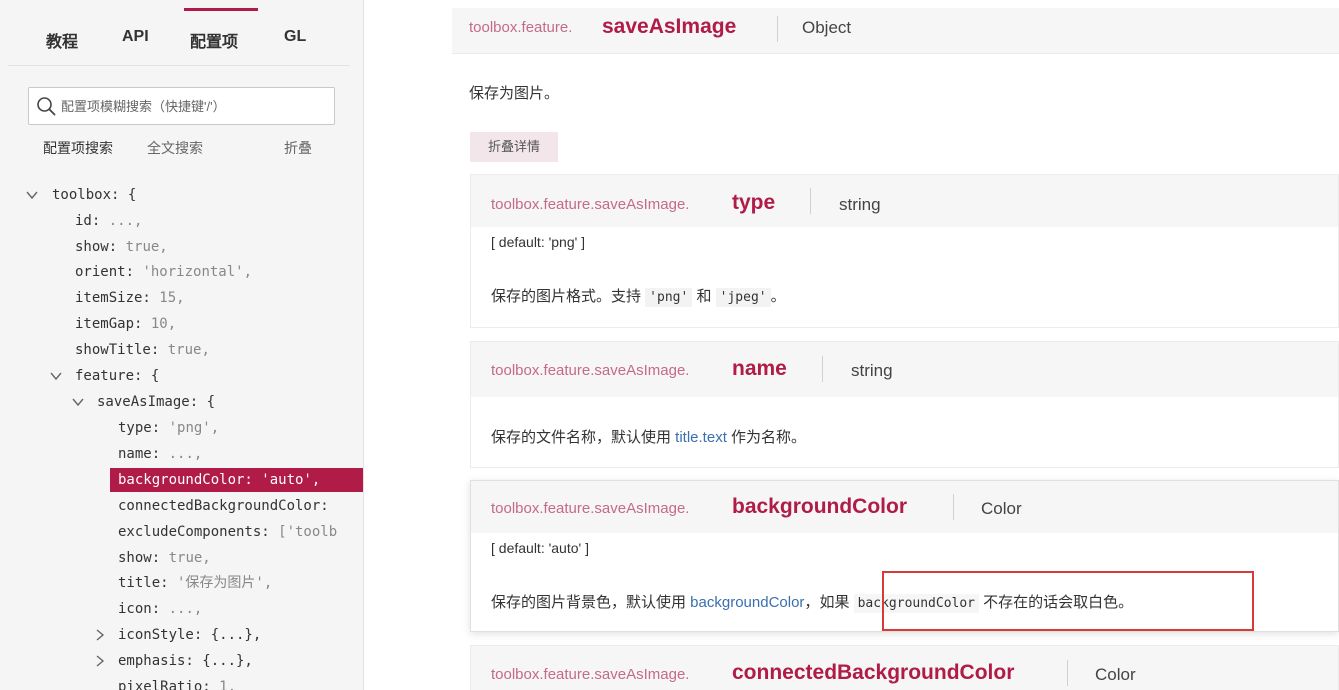 This screenshot has width=1339, height=690. I want to click on tree-node: excludeComponents: ['toolb, so click(227, 532).